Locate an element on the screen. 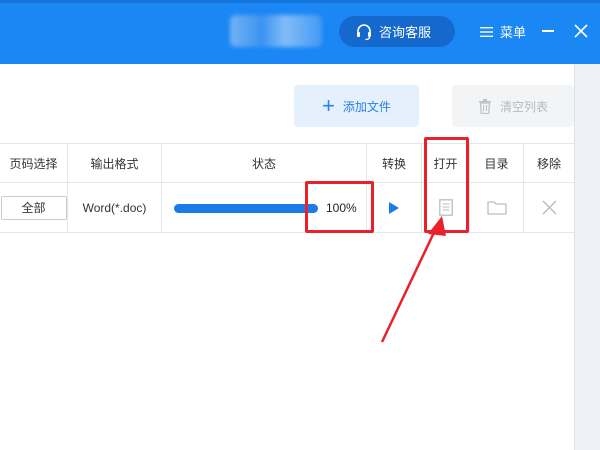 The image size is (600, 450). title-bar: 咨询客服 菜单 is located at coordinates (300, 32).